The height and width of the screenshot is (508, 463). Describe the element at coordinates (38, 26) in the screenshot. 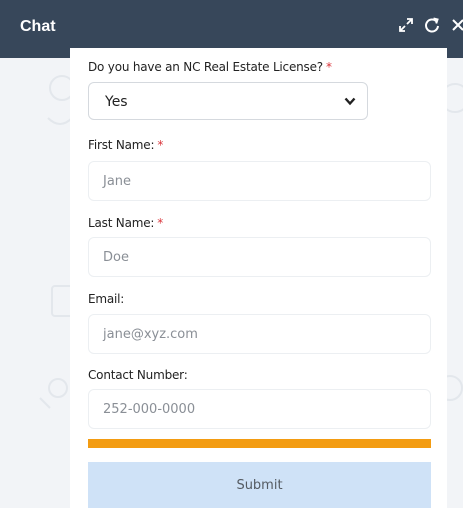

I see `chat-title: Chat` at that location.